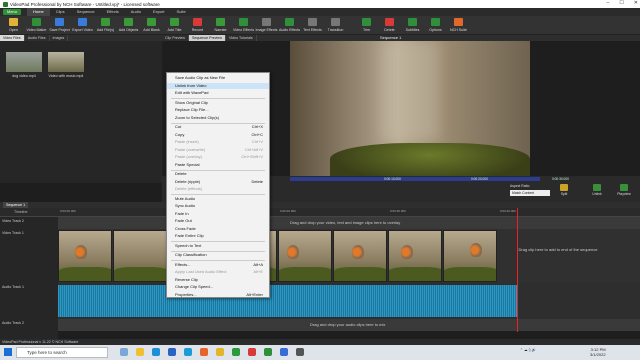  I want to click on toolbar-button-add-blank: Add Blank, so click(151, 25).